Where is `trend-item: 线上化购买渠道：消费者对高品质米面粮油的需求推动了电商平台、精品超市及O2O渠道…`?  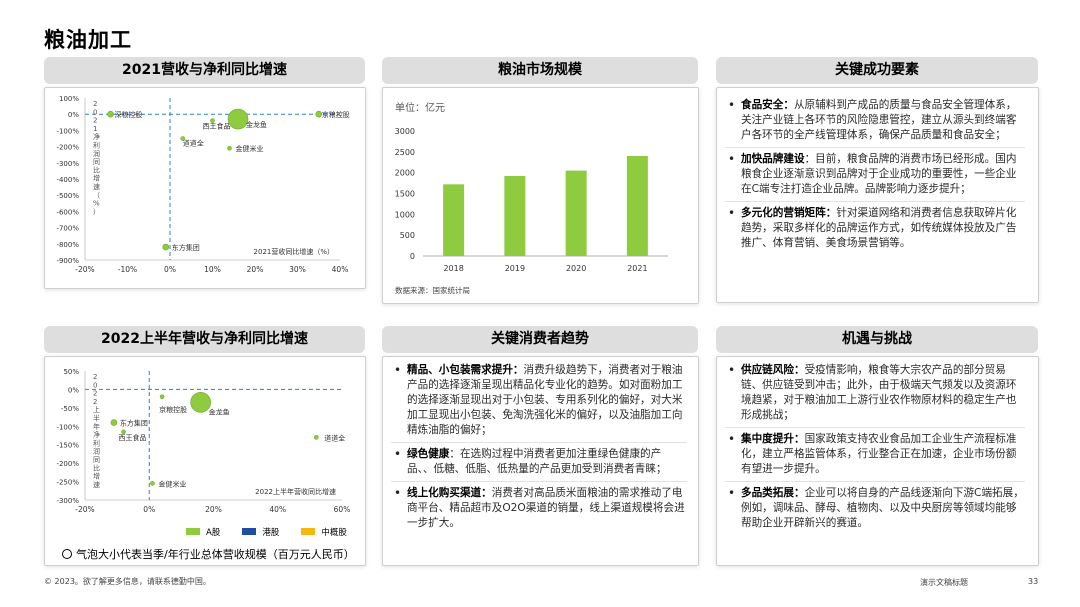
trend-item: 线上化购买渠道：消费者对高品质米面粮油的需求推动了电商平台、精品超市及O2O渠道… is located at coordinates (539, 506).